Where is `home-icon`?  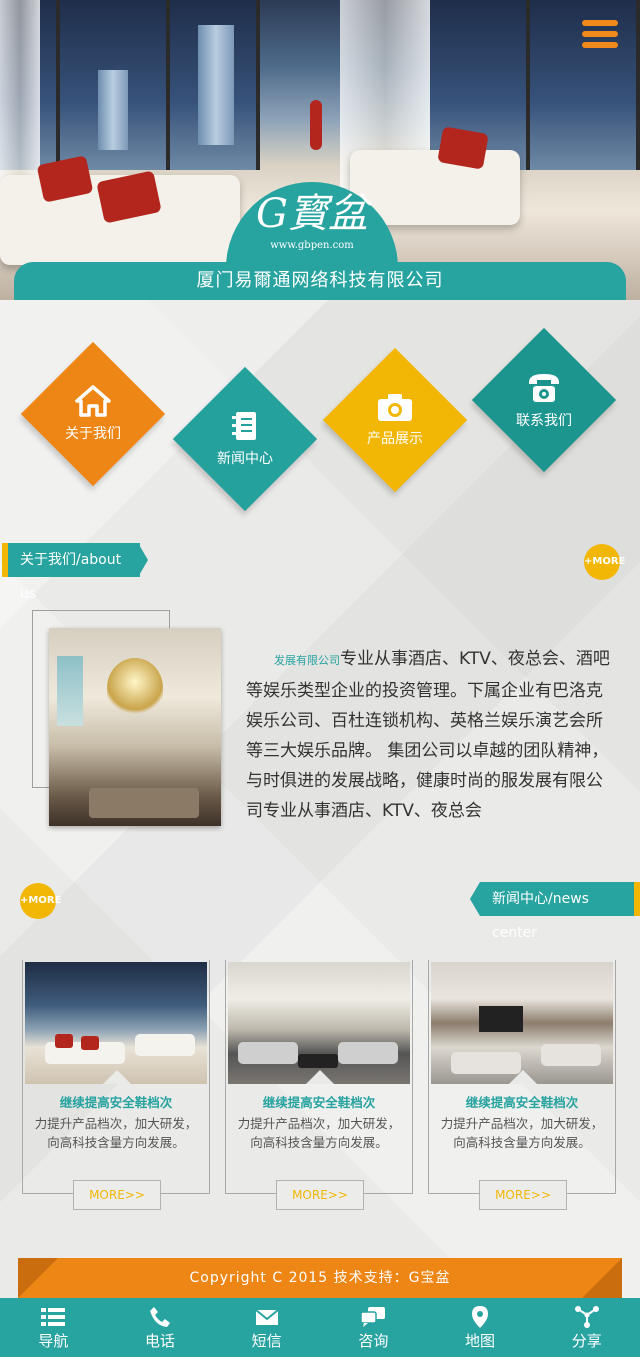
home-icon is located at coordinates (93, 401).